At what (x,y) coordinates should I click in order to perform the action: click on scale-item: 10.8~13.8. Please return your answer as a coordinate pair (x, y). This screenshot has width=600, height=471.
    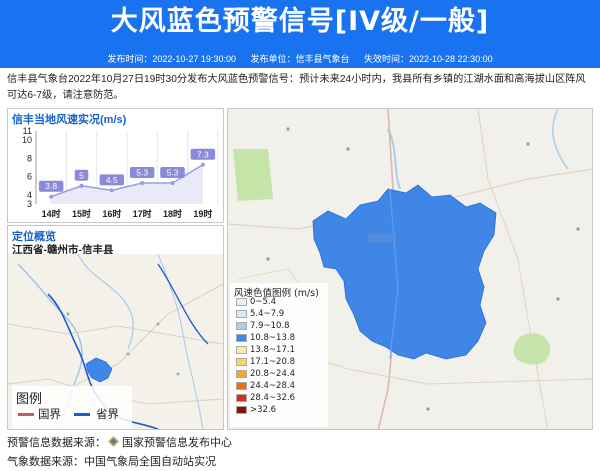
    Looking at the image, I should click on (265, 338).